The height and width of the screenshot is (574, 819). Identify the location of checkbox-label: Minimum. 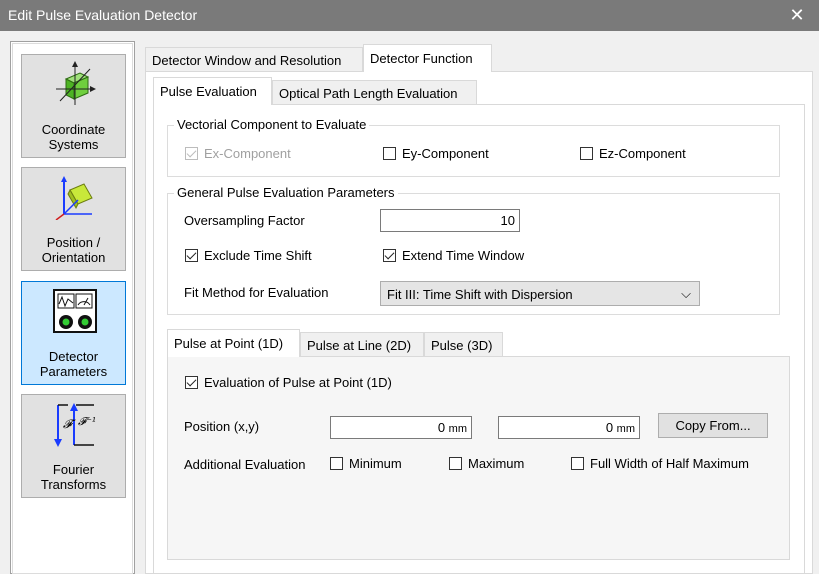
(375, 463).